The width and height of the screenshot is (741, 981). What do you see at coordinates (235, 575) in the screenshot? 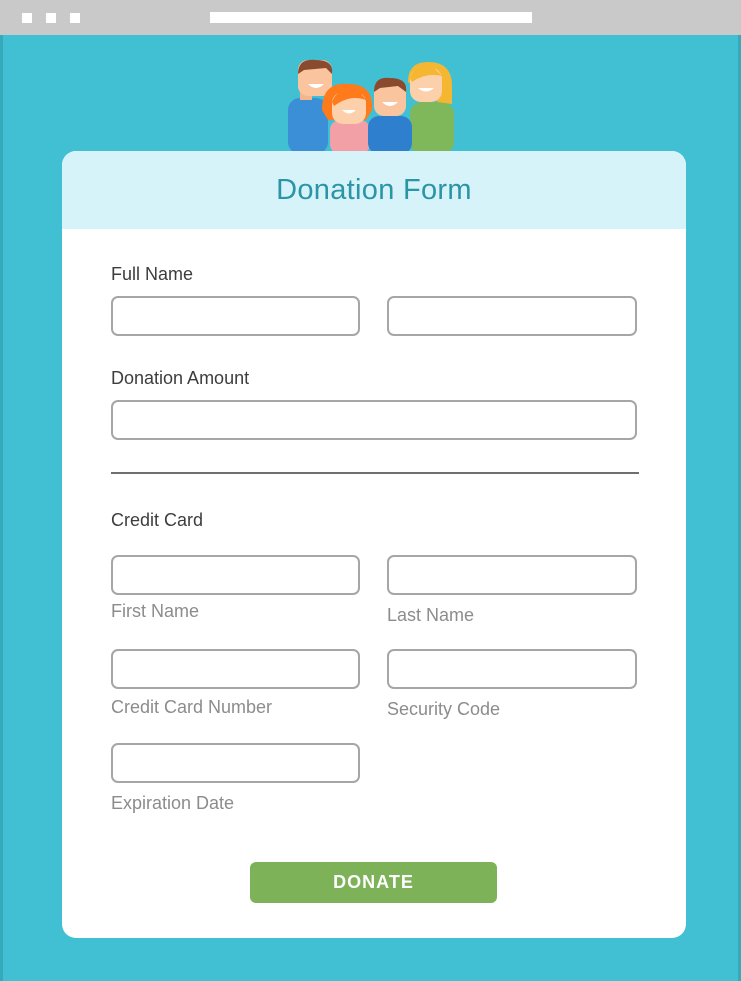
I see `first-name-input` at bounding box center [235, 575].